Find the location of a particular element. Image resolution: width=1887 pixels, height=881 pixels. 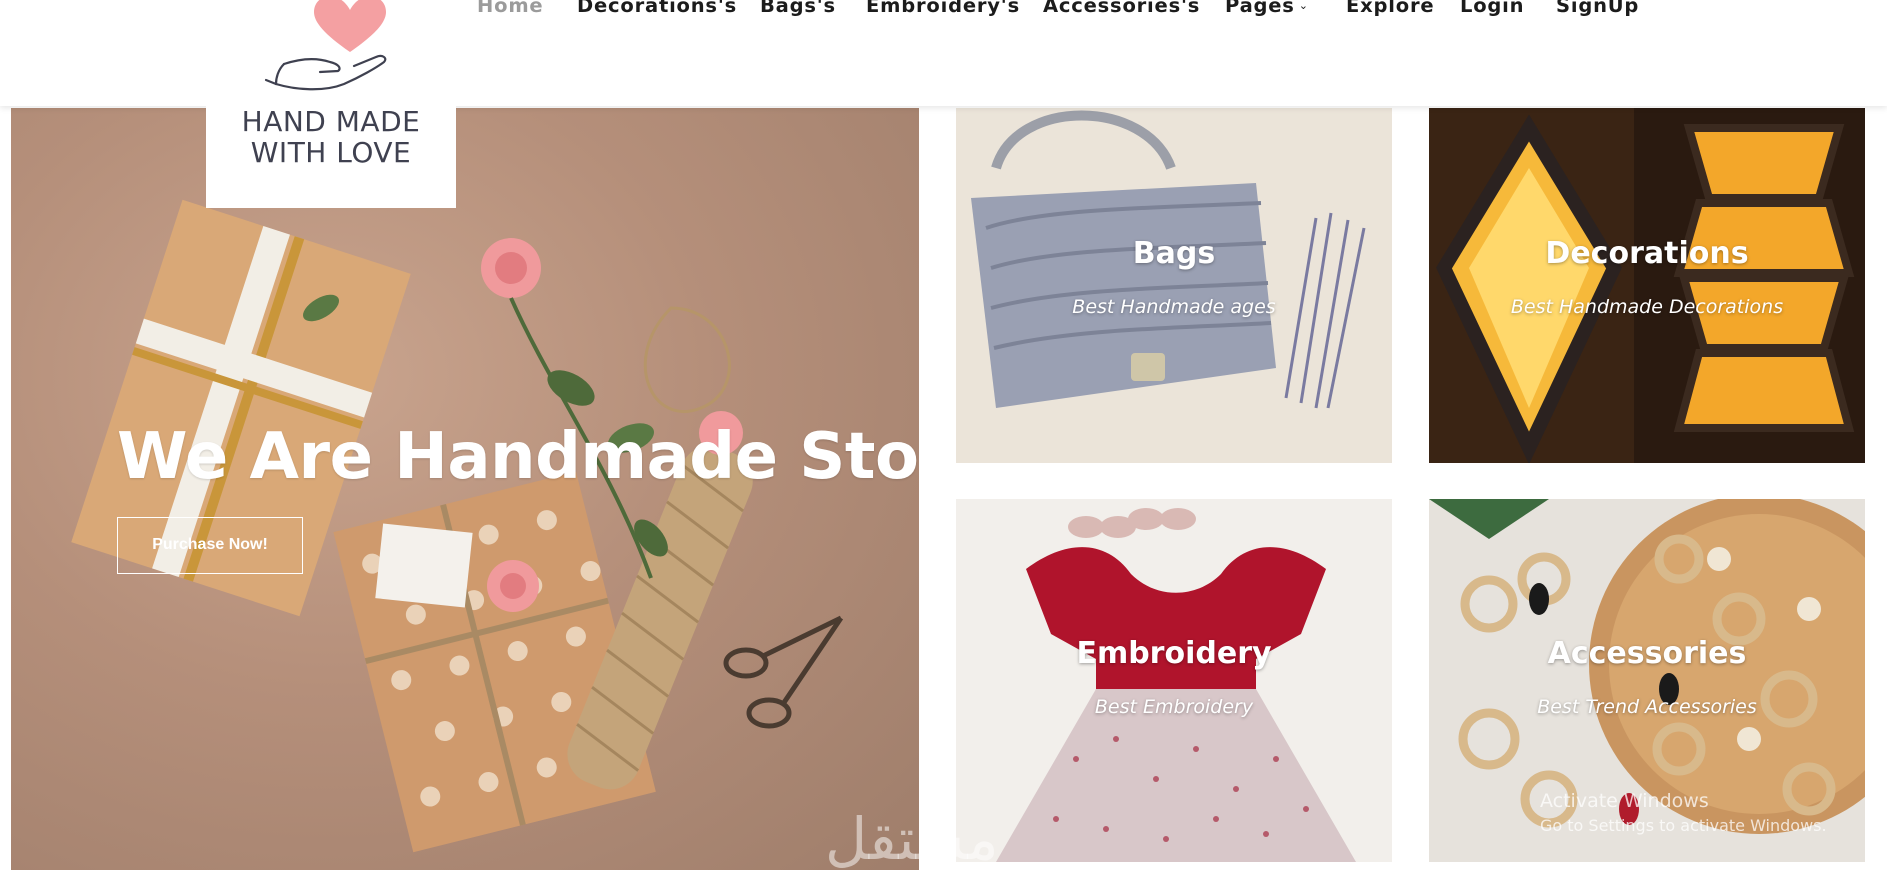

logo-graphic is located at coordinates (325, 45).